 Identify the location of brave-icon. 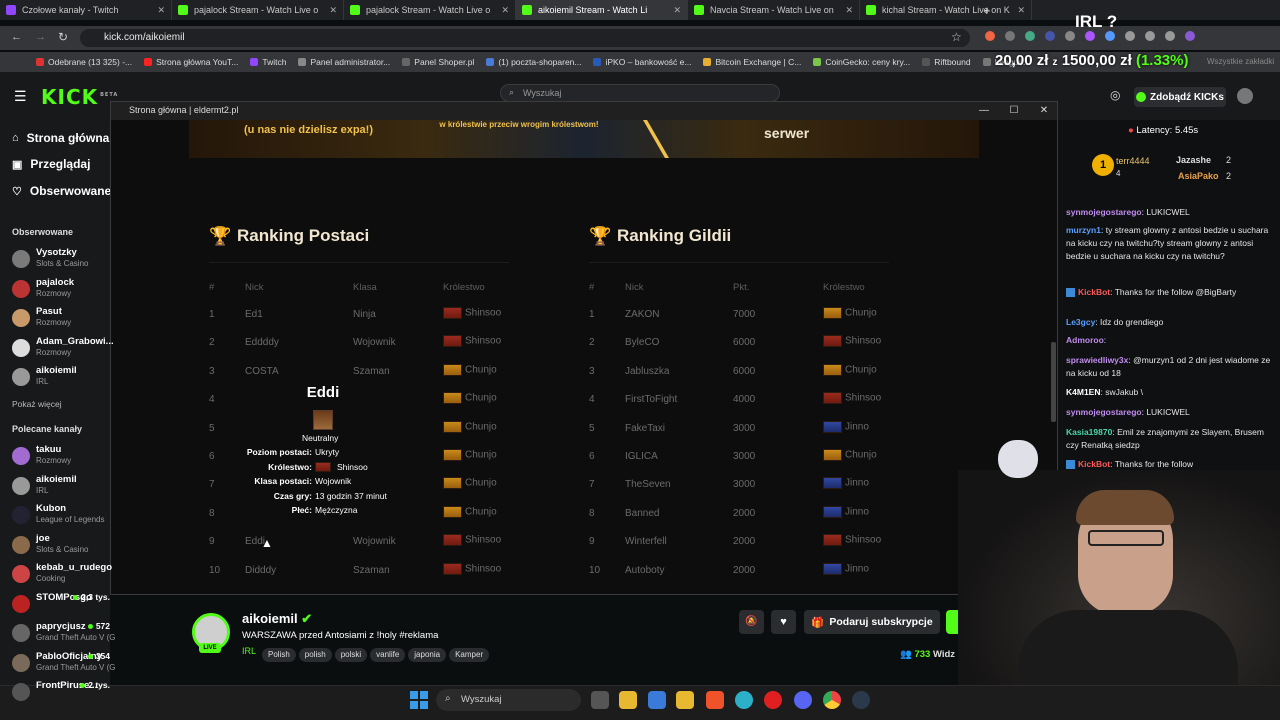
(715, 700).